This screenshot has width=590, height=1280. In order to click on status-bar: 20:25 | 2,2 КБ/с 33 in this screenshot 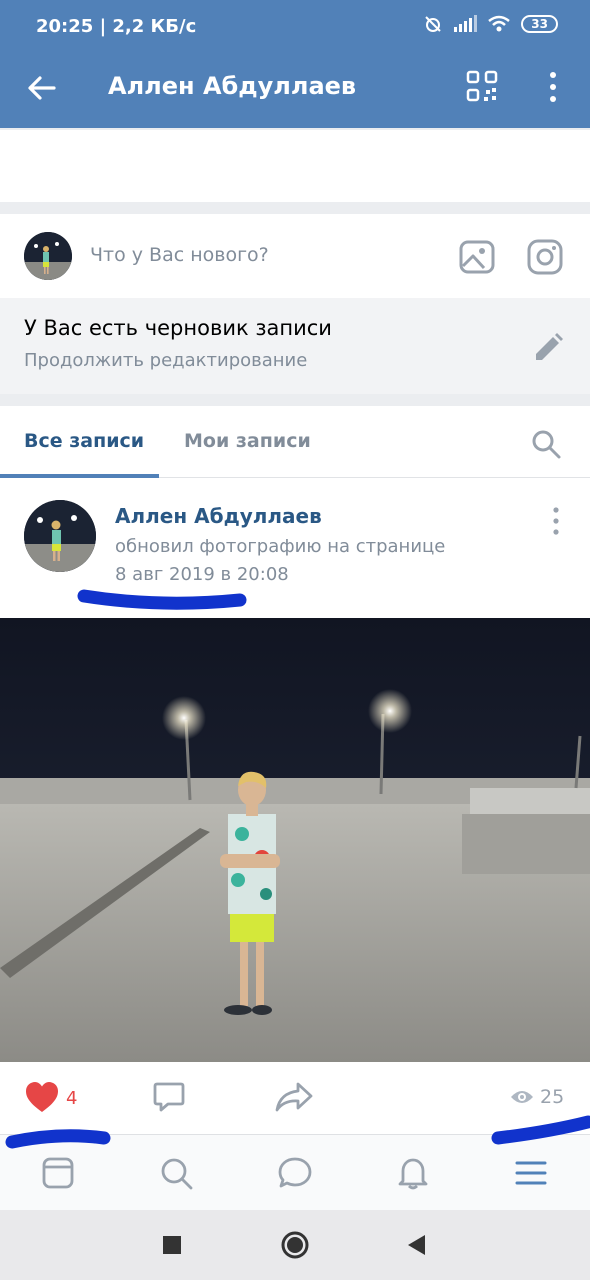, I will do `click(295, 28)`.